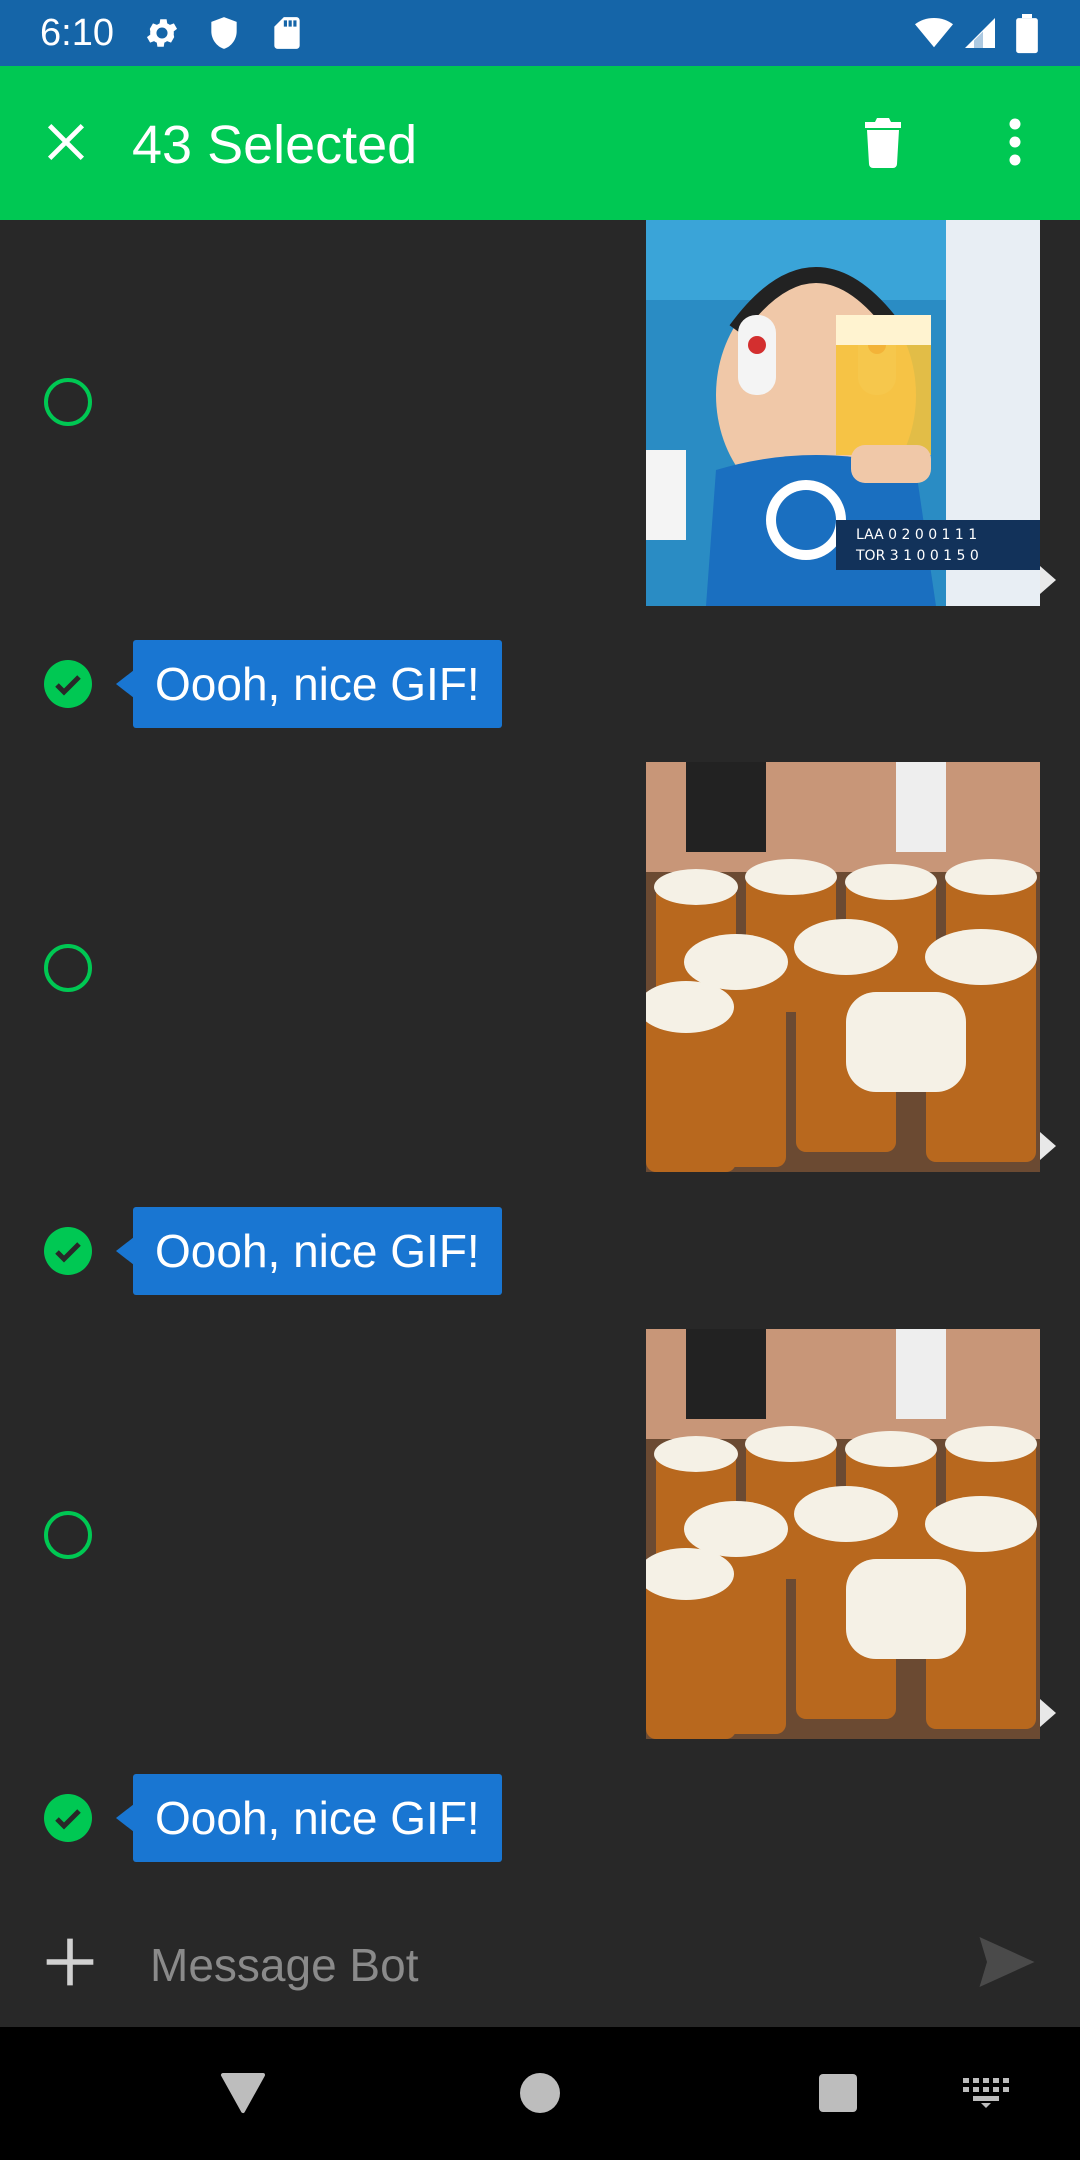 Image resolution: width=1080 pixels, height=2160 pixels. Describe the element at coordinates (1031, 34) in the screenshot. I see `battery-icon` at that location.